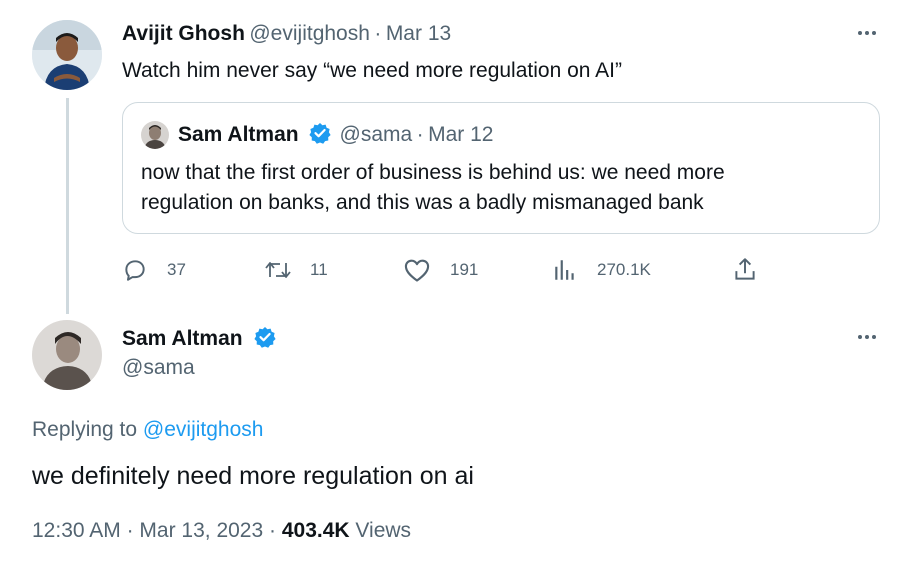 The image size is (905, 562). I want to click on quoted-author-name: Sam Altman, so click(238, 134).